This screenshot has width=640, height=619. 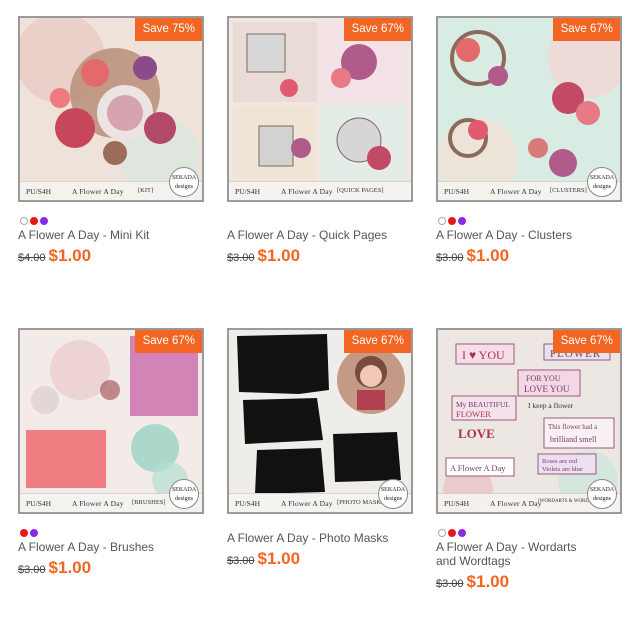 I want to click on wordart-9: LOVE, so click(x=476, y=433).